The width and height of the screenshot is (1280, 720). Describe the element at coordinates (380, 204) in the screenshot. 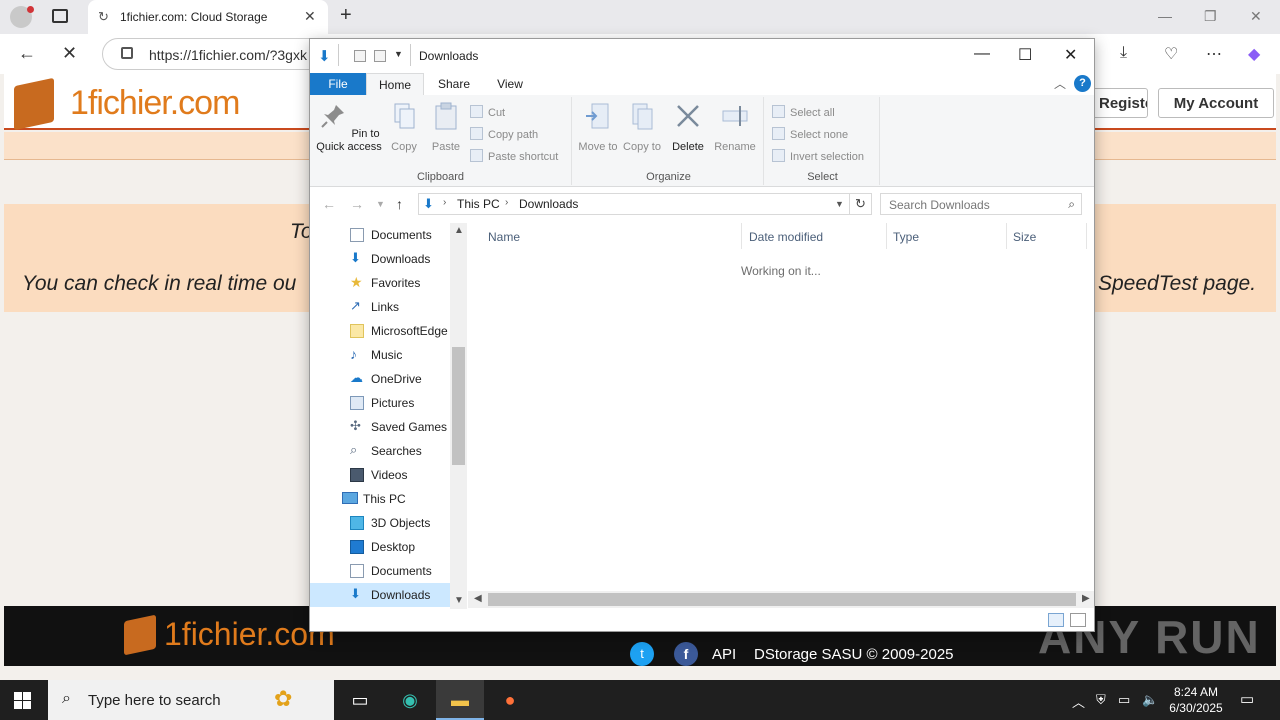

I see `recent-locations-icon: ▼` at that location.